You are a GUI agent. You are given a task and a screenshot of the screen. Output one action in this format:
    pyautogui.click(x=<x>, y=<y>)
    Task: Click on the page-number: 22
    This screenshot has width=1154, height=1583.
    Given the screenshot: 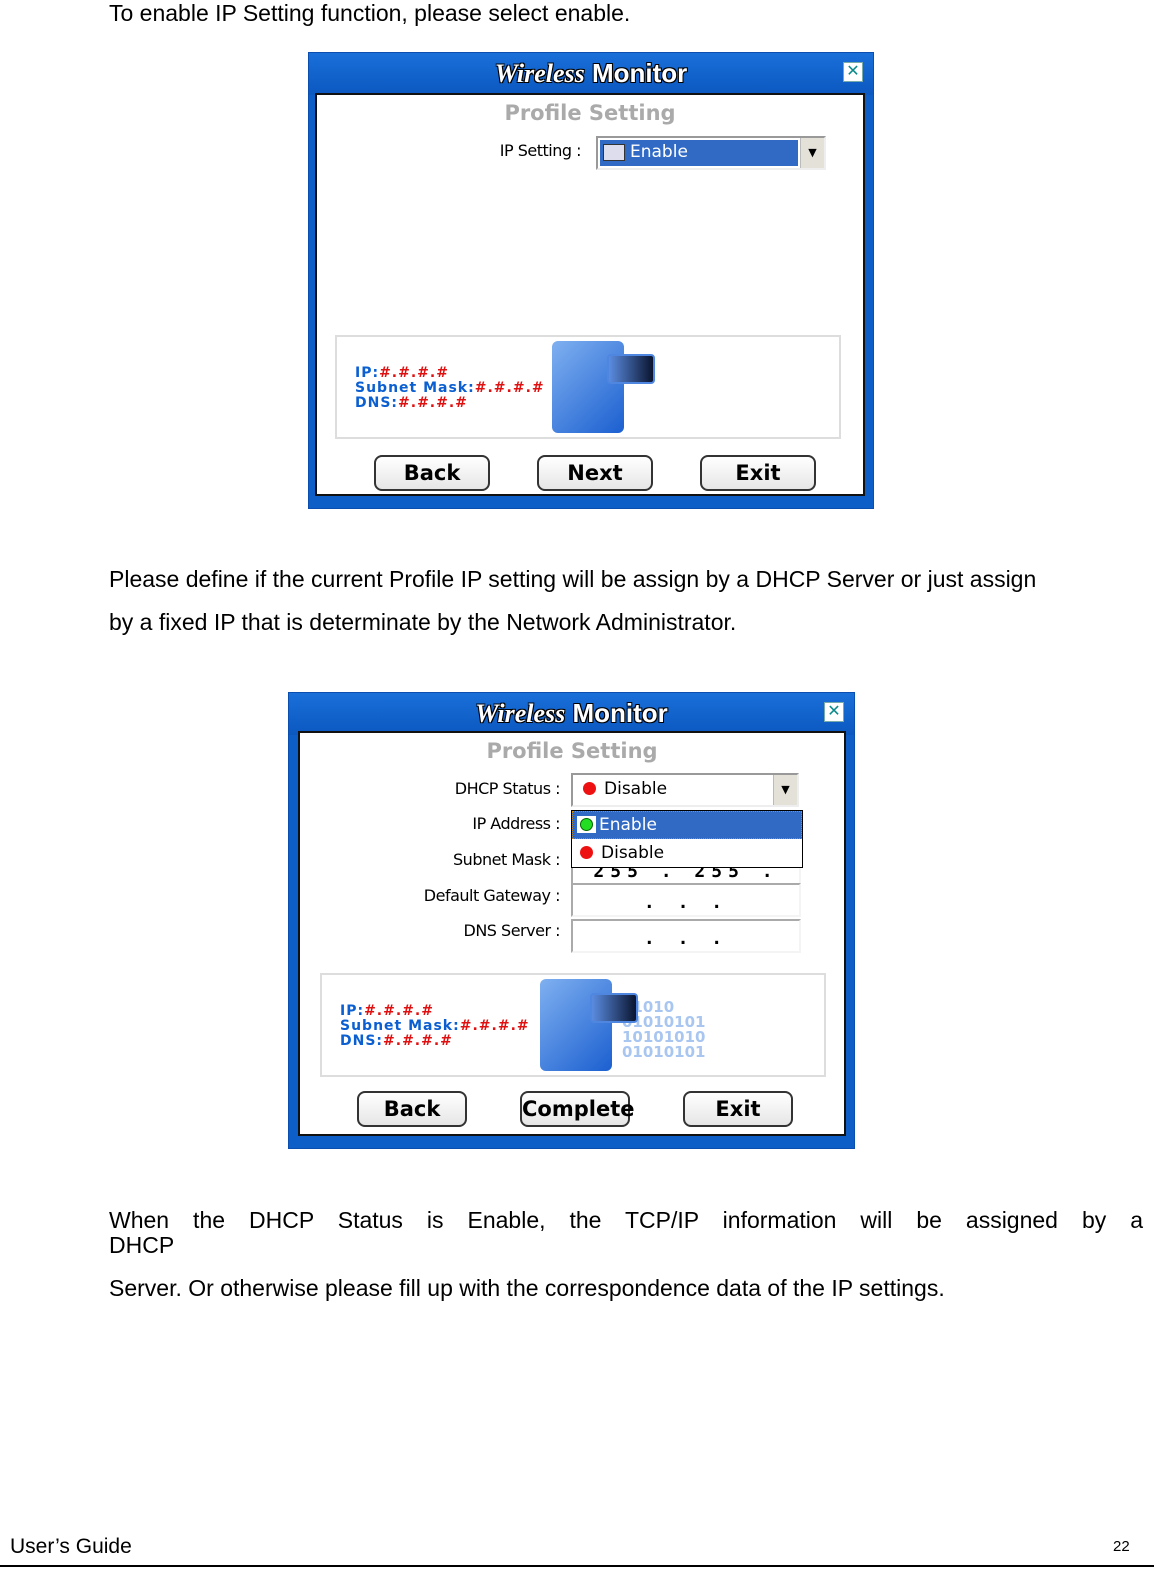 What is the action you would take?
    pyautogui.click(x=1121, y=1546)
    